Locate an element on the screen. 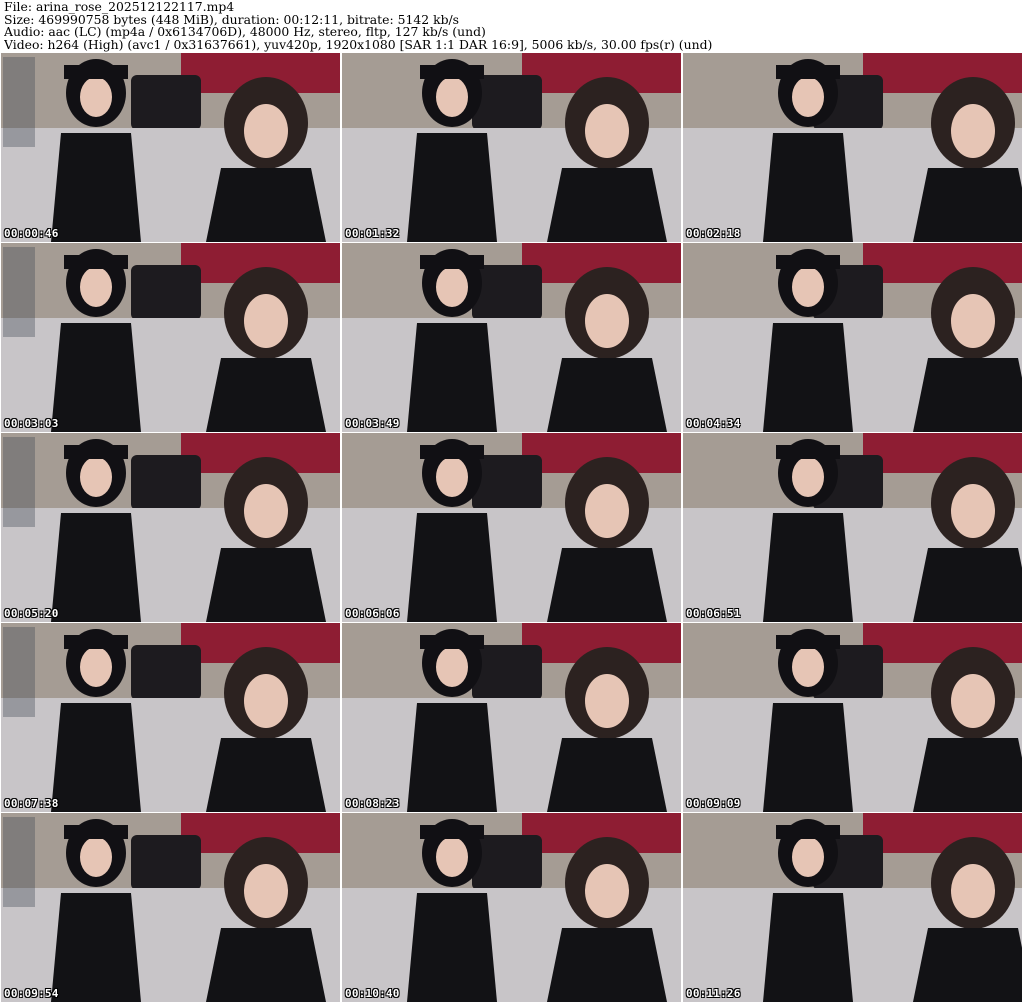 The height and width of the screenshot is (1003, 1024). timestamp-label: 00:01:32 is located at coordinates (372, 233).